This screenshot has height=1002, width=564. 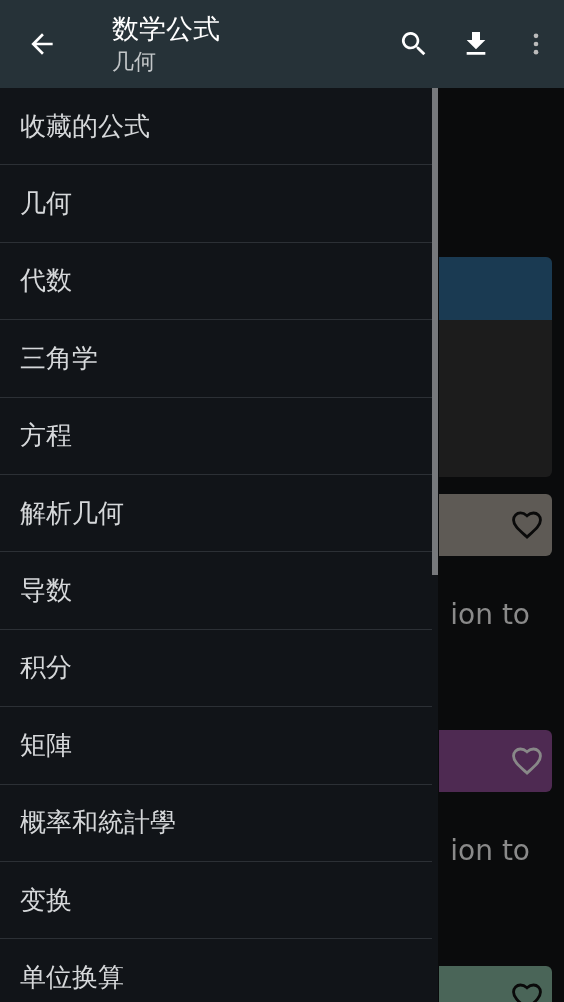 I want to click on app-title: 数学公式, so click(x=166, y=29).